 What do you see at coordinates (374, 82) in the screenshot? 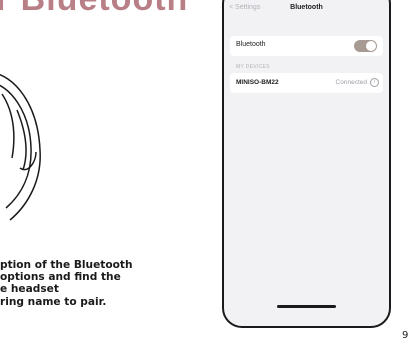
I see `info-icon: i` at bounding box center [374, 82].